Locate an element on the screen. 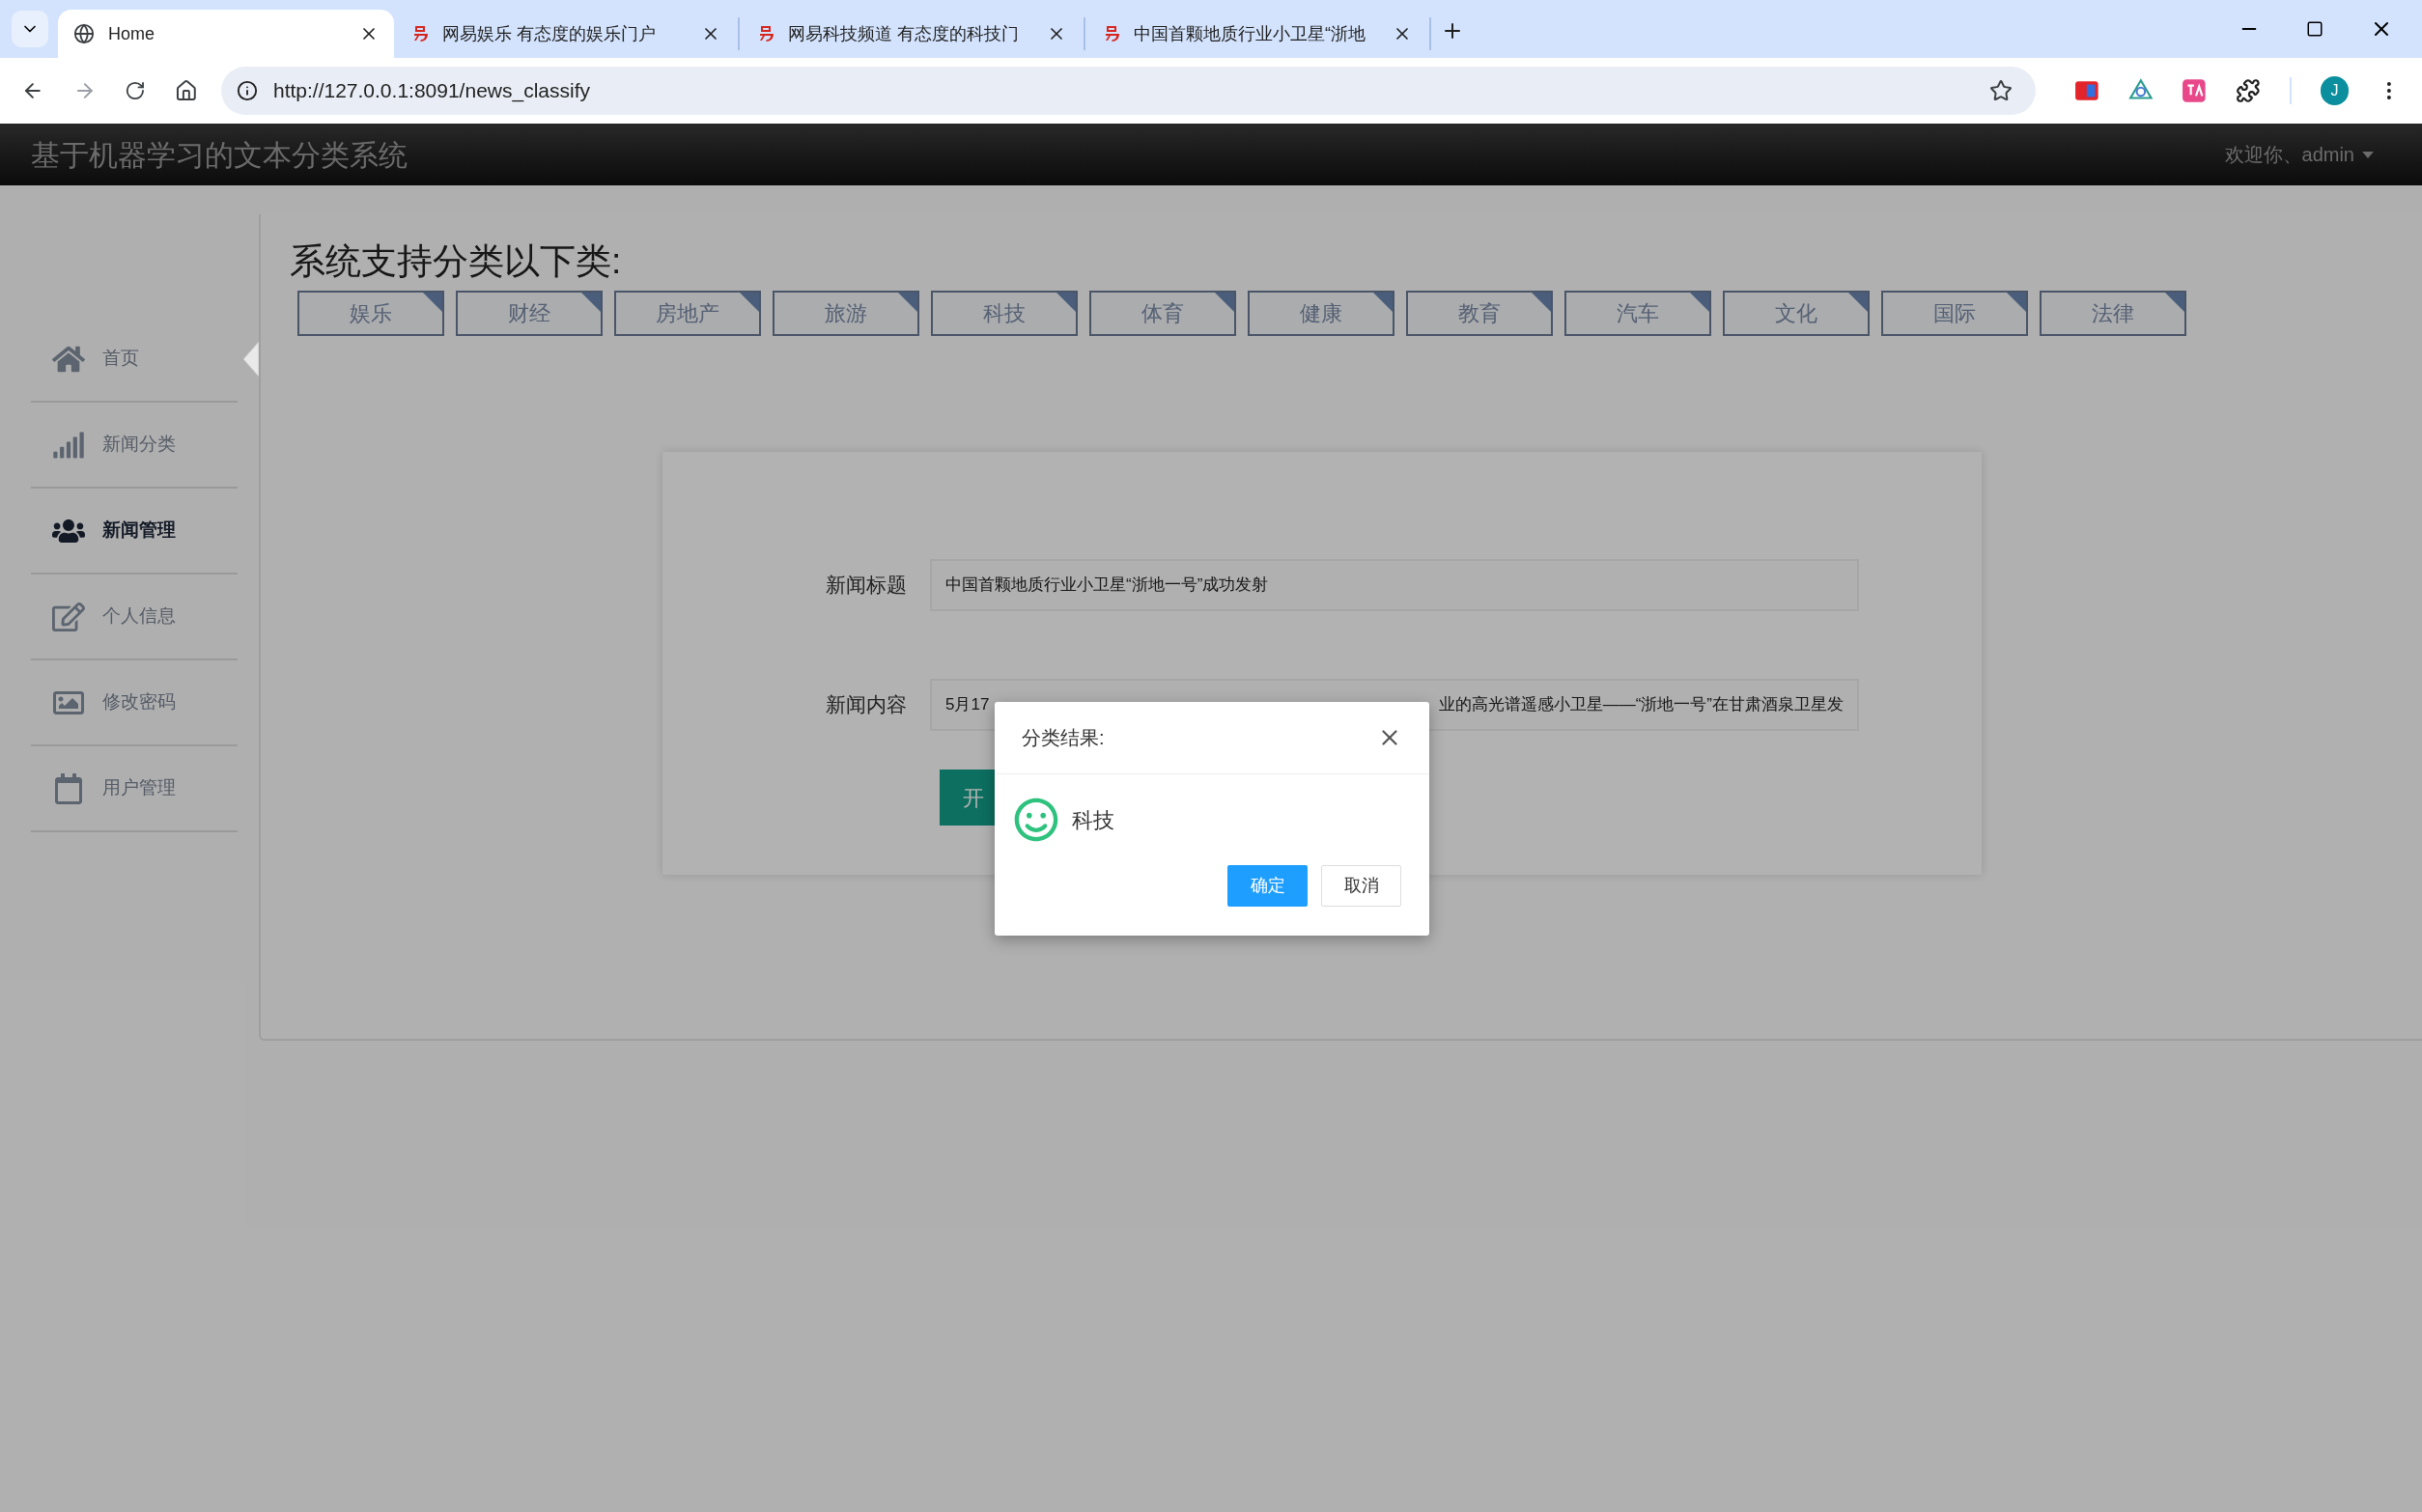 Image resolution: width=2422 pixels, height=1512 pixels. browser-tab: 网易科技频道 有态度的科技门 is located at coordinates (913, 34).